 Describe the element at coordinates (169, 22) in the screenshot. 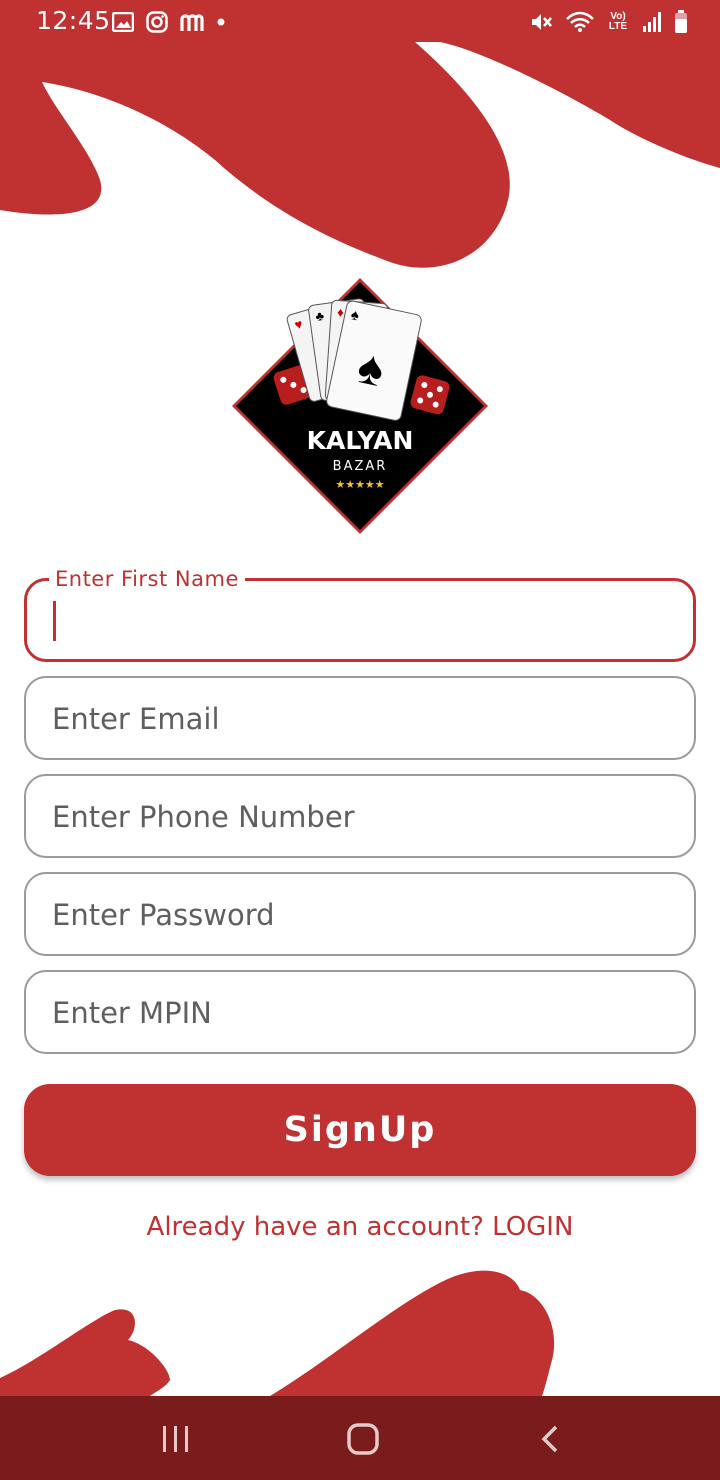

I see `status-icons-left` at that location.